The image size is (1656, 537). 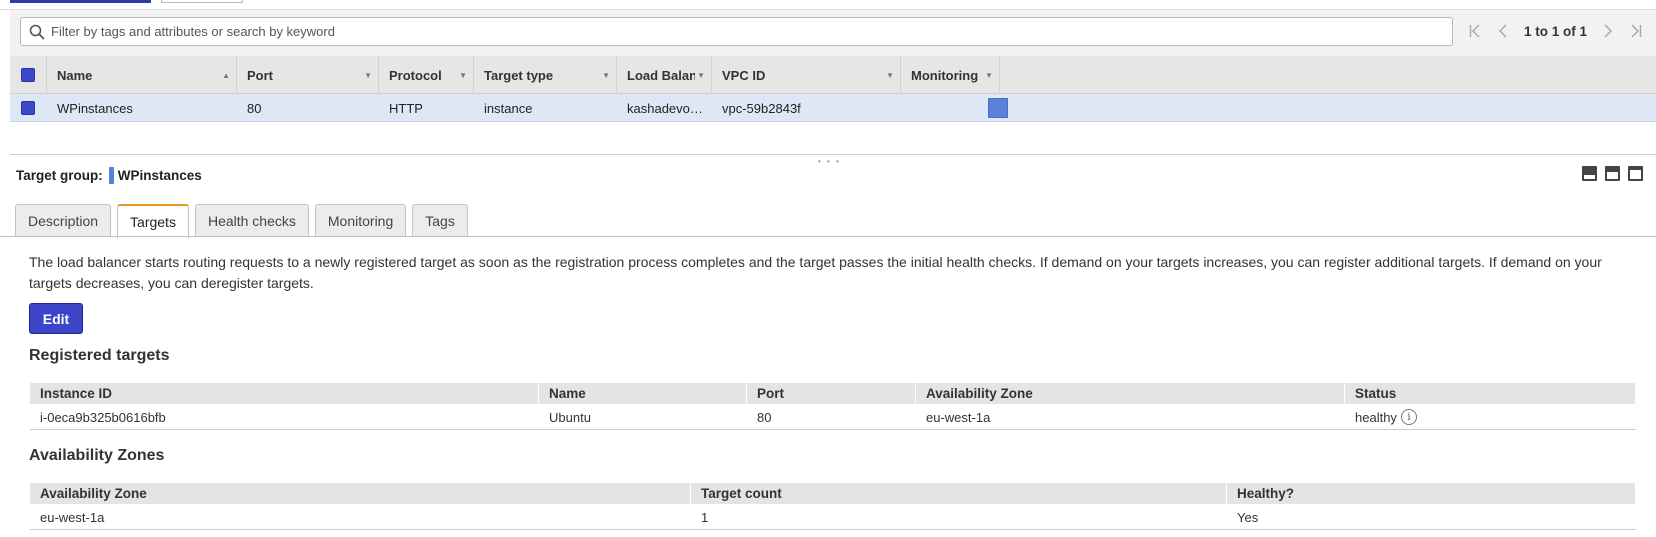 What do you see at coordinates (284, 393) in the screenshot?
I see `th-instance-id: Instance ID` at bounding box center [284, 393].